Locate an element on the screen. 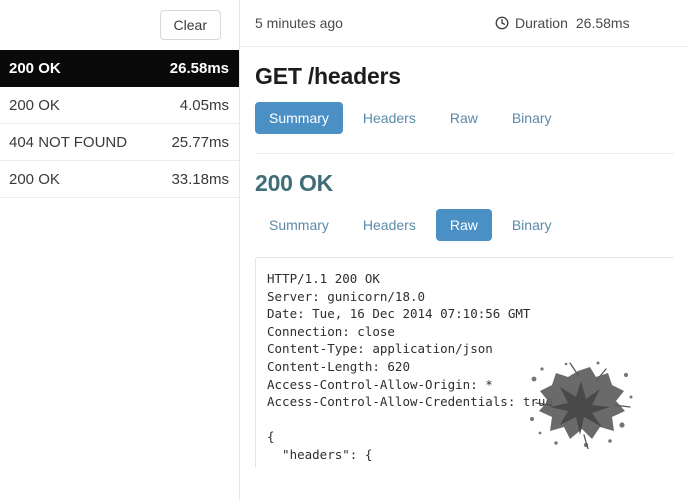  request-title: GET /headers is located at coordinates (328, 76).